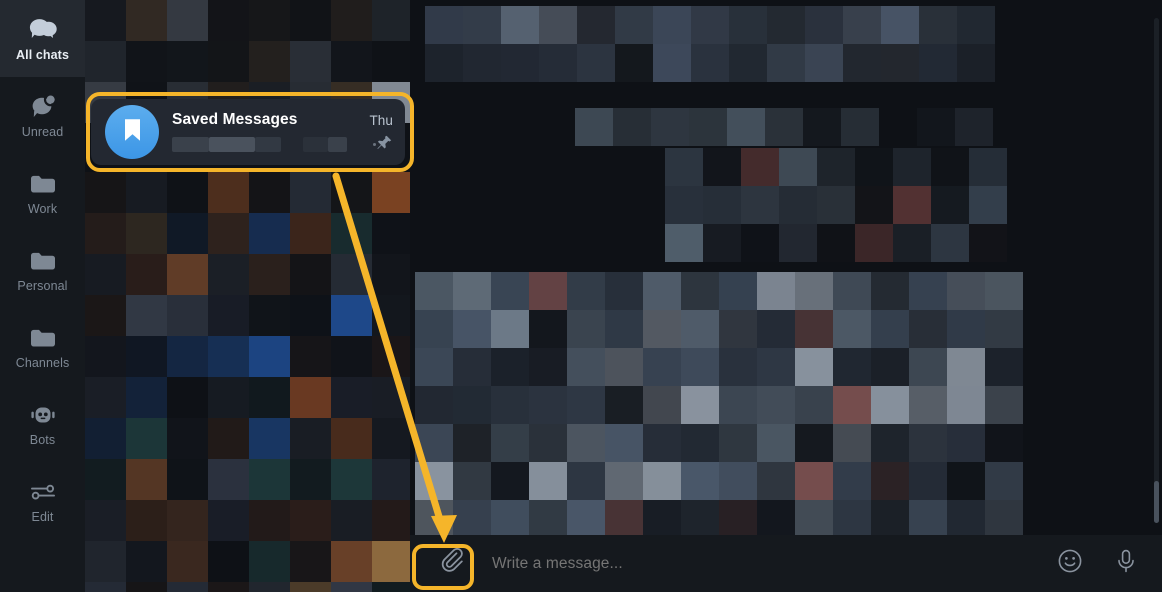  Describe the element at coordinates (42, 132) in the screenshot. I see `sidebar-item-label: Unread` at that location.